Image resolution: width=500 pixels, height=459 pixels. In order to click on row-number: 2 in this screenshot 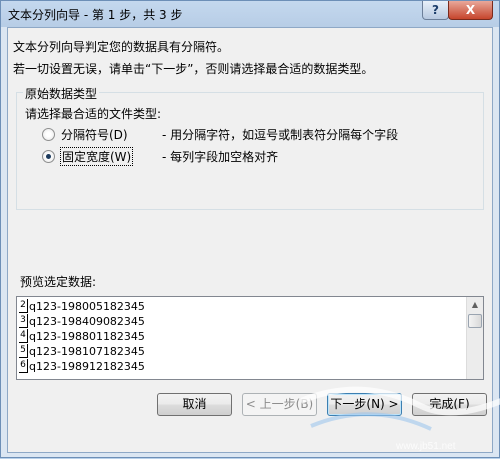, I will do `click(23, 306)`.